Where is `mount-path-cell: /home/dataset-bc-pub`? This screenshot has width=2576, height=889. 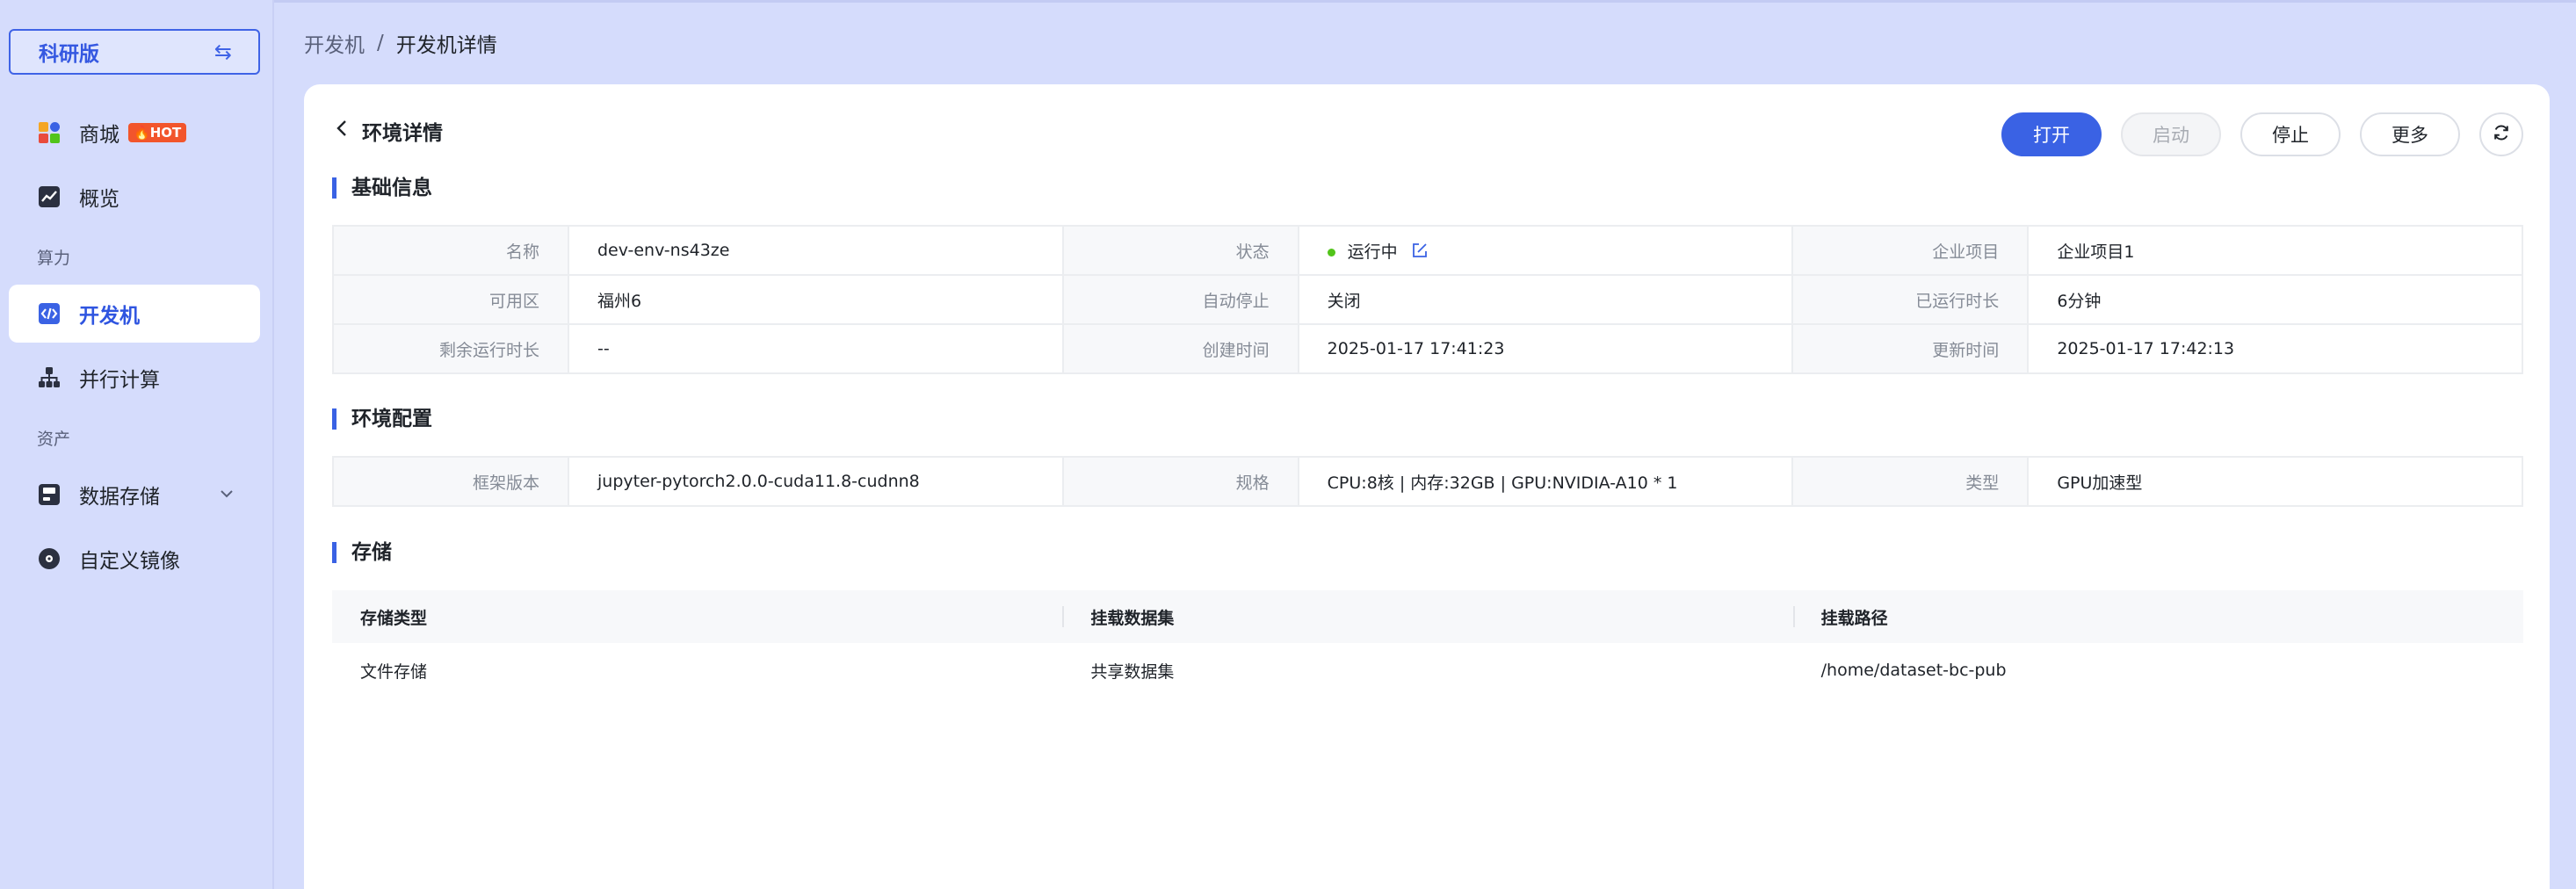
mount-path-cell: /home/dataset-bc-pub is located at coordinates (1913, 671).